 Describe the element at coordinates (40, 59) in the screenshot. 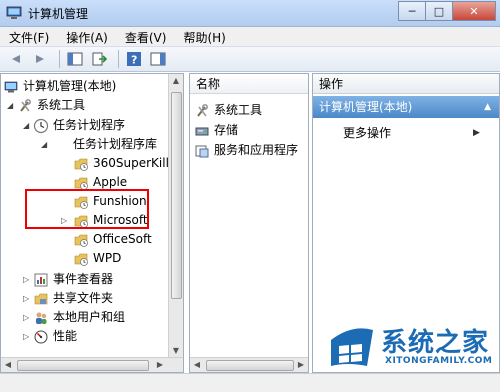

I see `forward-icon` at that location.